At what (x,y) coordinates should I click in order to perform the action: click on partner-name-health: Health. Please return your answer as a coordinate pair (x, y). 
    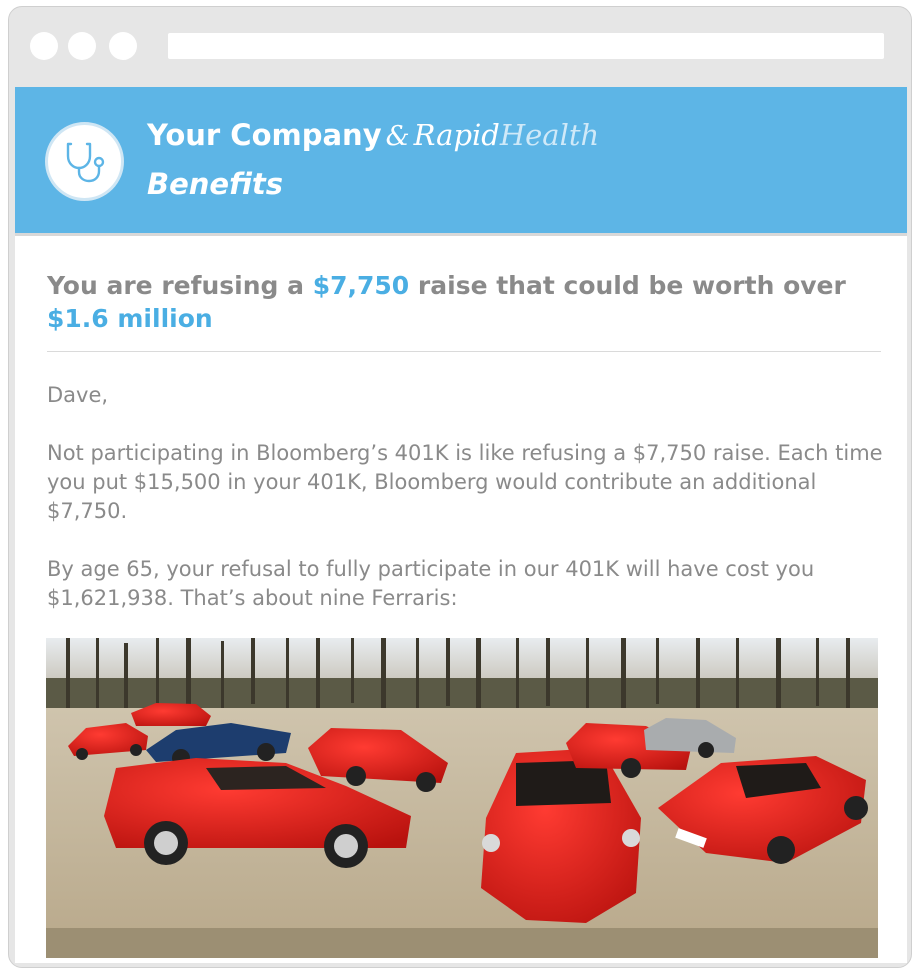
    Looking at the image, I should click on (549, 135).